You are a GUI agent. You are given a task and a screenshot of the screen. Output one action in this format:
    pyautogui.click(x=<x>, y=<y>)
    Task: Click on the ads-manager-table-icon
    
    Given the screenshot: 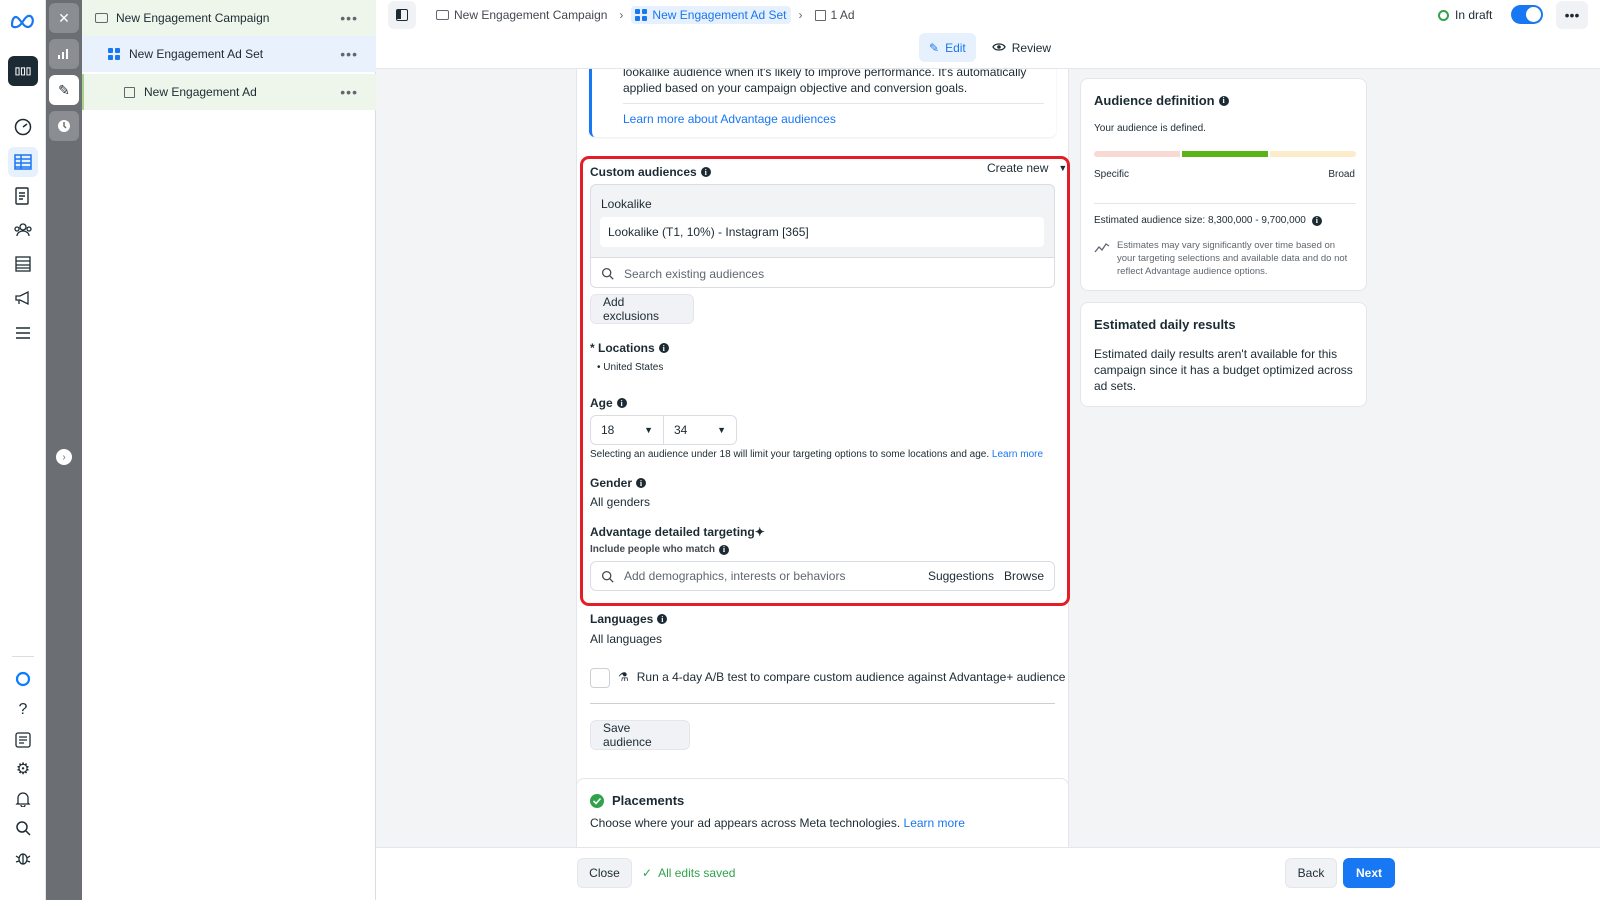 What is the action you would take?
    pyautogui.click(x=23, y=162)
    